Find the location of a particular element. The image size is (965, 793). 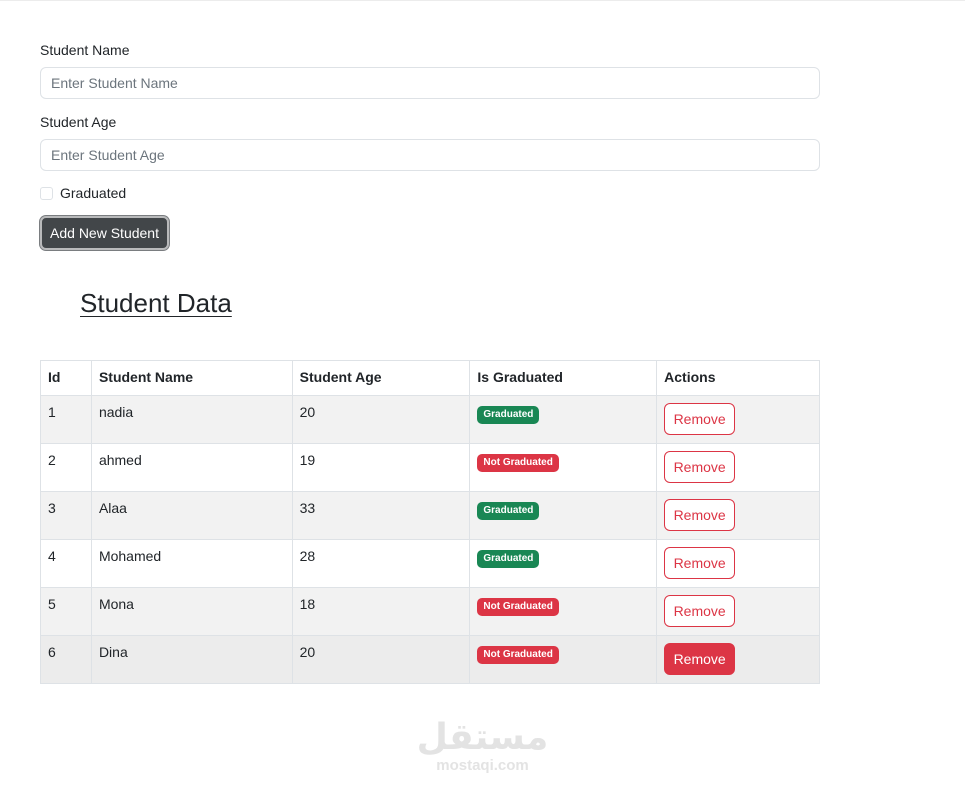

graduated-label: Graduated is located at coordinates (93, 193).